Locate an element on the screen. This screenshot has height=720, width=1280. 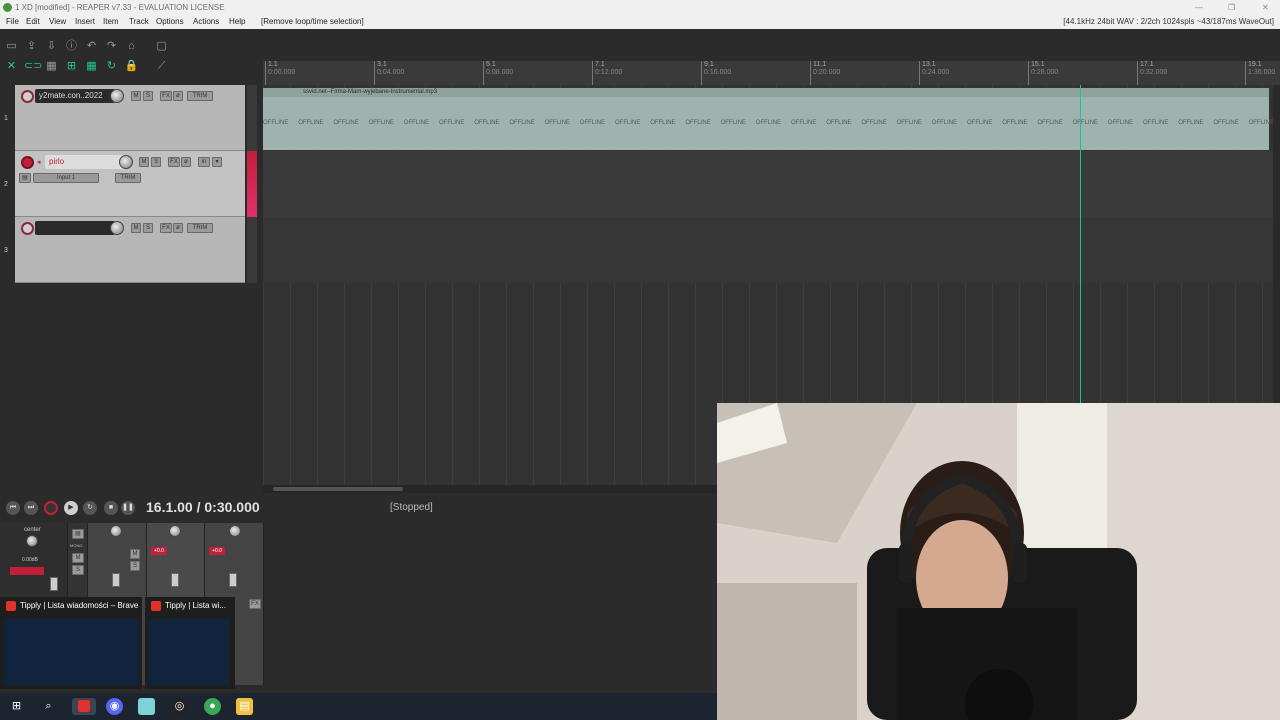
project-settings-icon: ⓘ is located at coordinates (71, 46).